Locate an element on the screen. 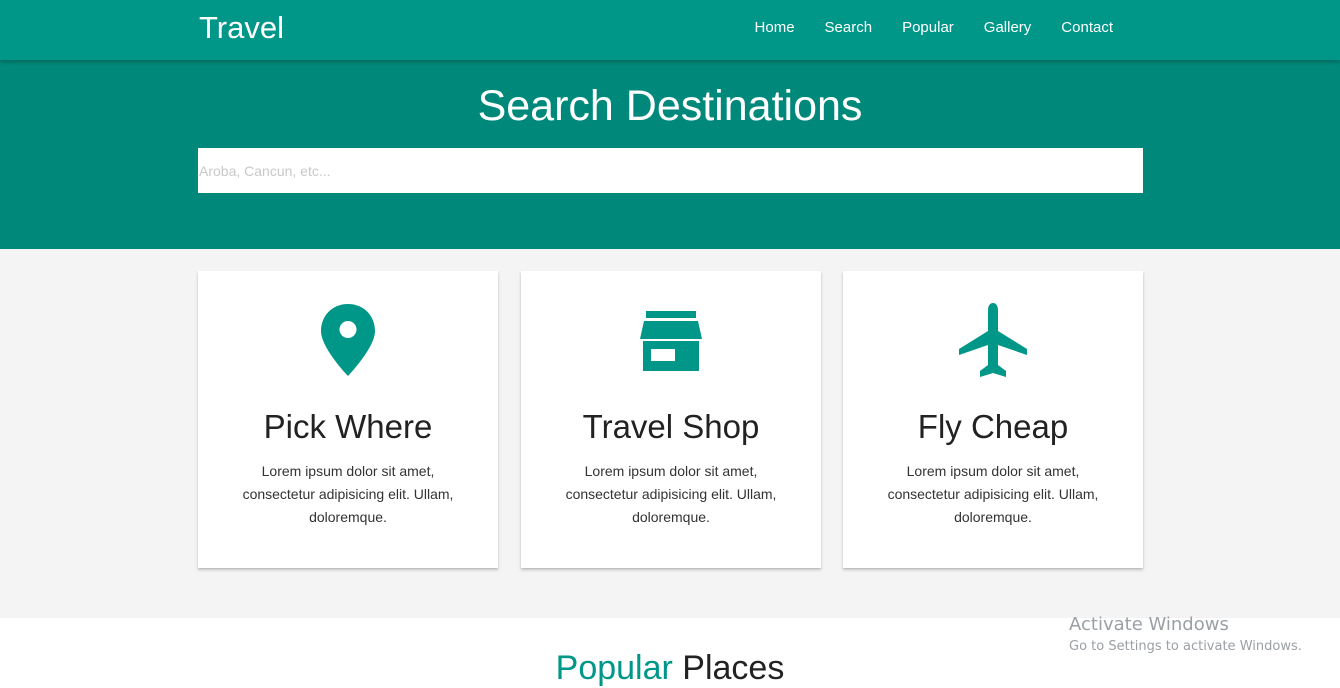 This screenshot has width=1340, height=688. popular-title-accent: Popular is located at coordinates (614, 668).